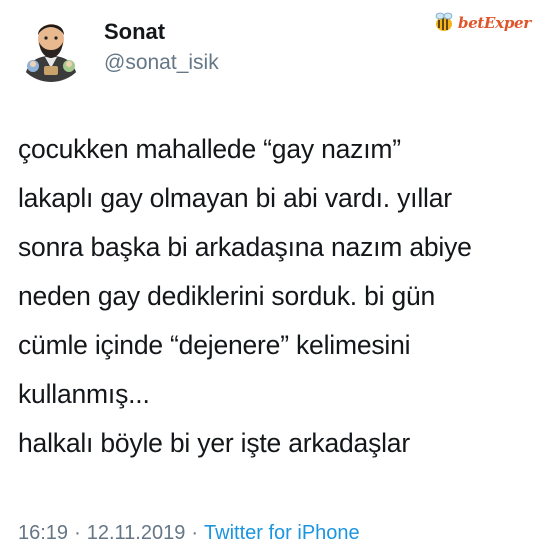  Describe the element at coordinates (189, 533) in the screenshot. I see `tweet-footer: 16:19 · 12.11.2019 · Twitter for iPhone` at that location.